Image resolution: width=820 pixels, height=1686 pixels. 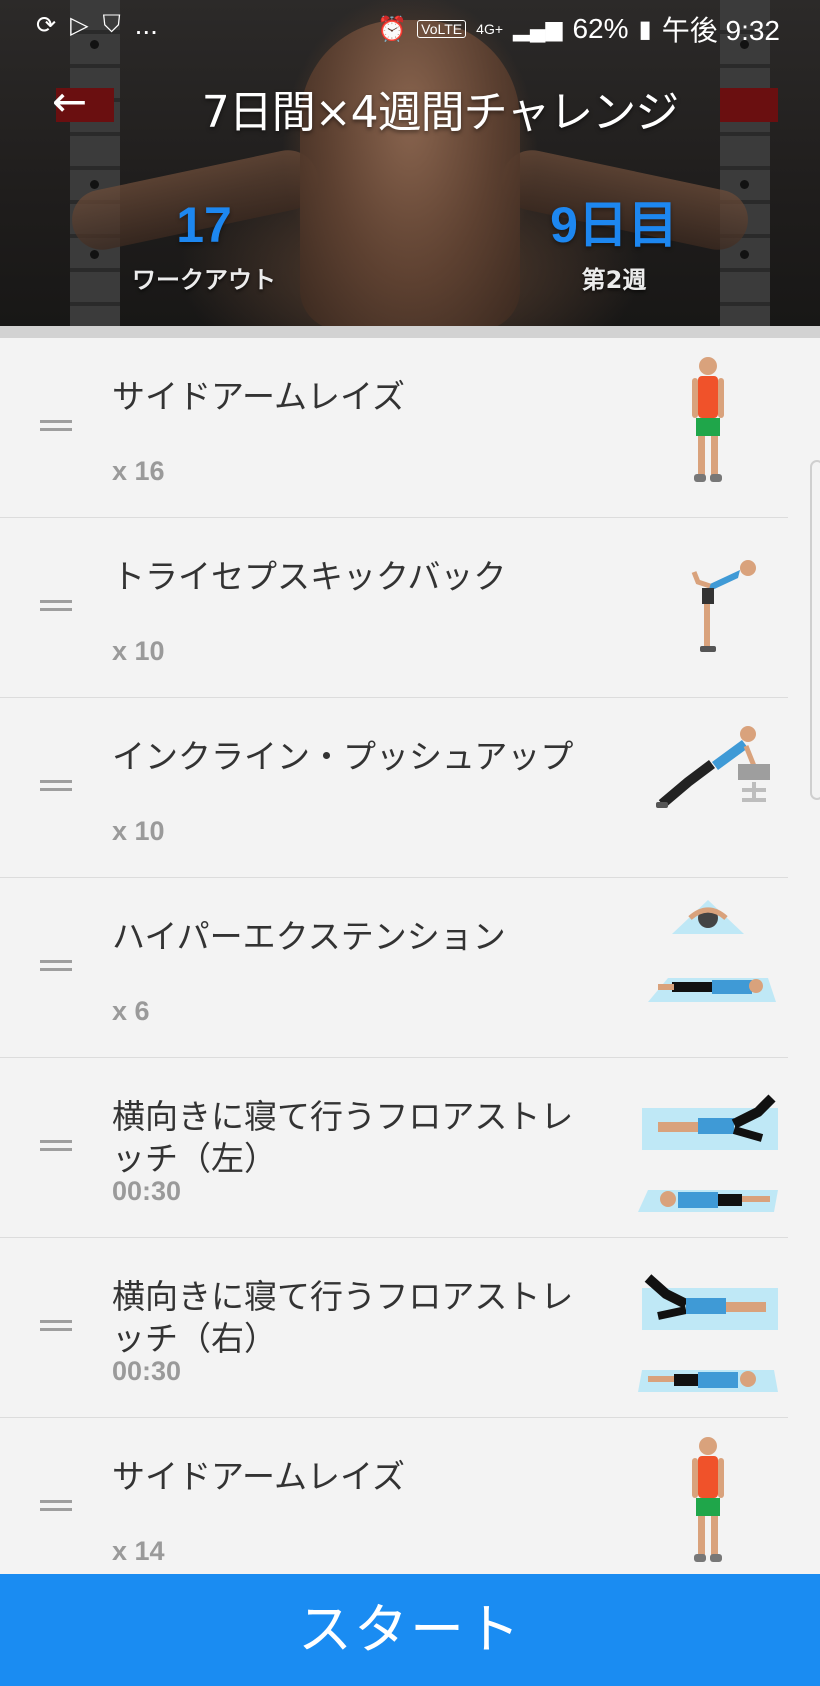 I want to click on exercise-name: インクライン・プッシュアップ, so click(x=343, y=756).